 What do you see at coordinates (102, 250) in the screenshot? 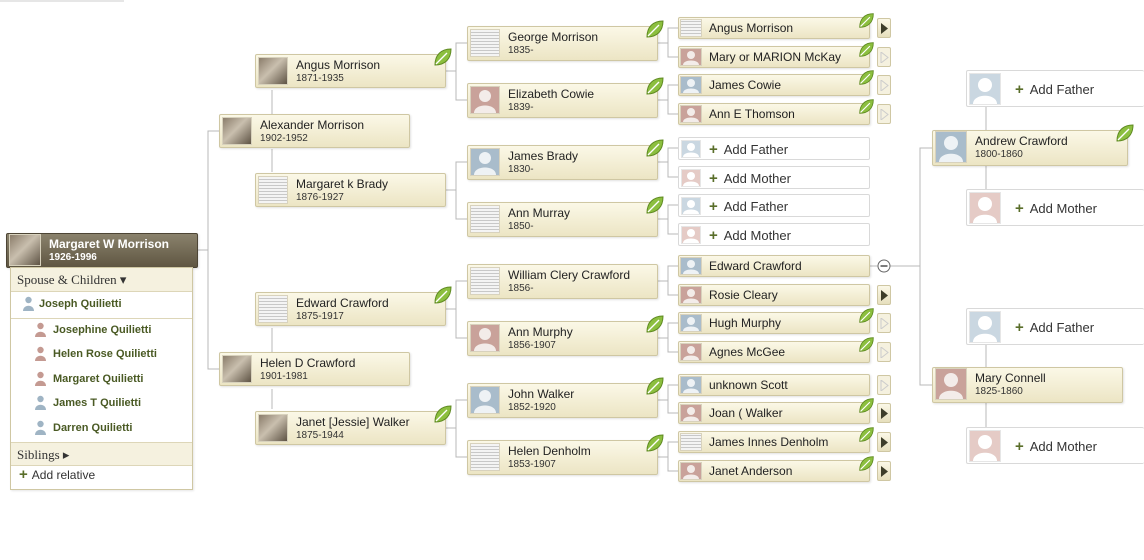
I see `focus-person-card: Margaret W Morrison 1926-1996` at bounding box center [102, 250].